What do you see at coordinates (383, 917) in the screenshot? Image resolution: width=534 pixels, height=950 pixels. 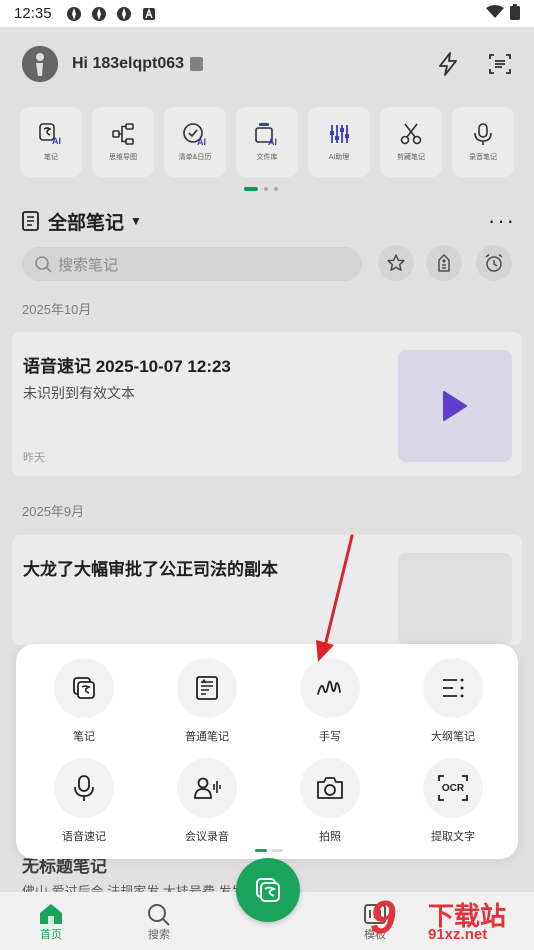 I see `watermark-glyph: 9` at bounding box center [383, 917].